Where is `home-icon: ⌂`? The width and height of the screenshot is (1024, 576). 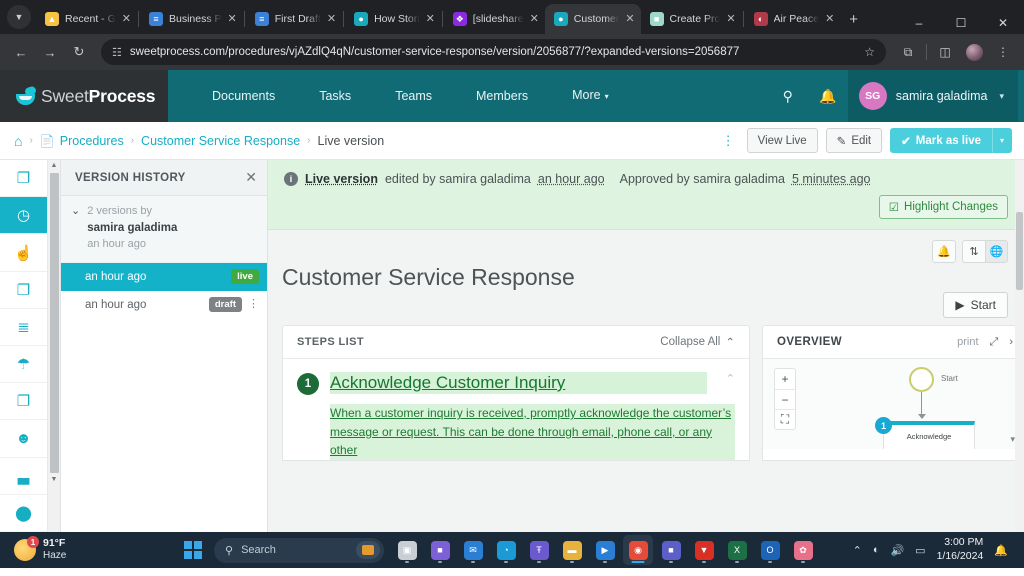
home-icon: ⌂ is located at coordinates (18, 141).